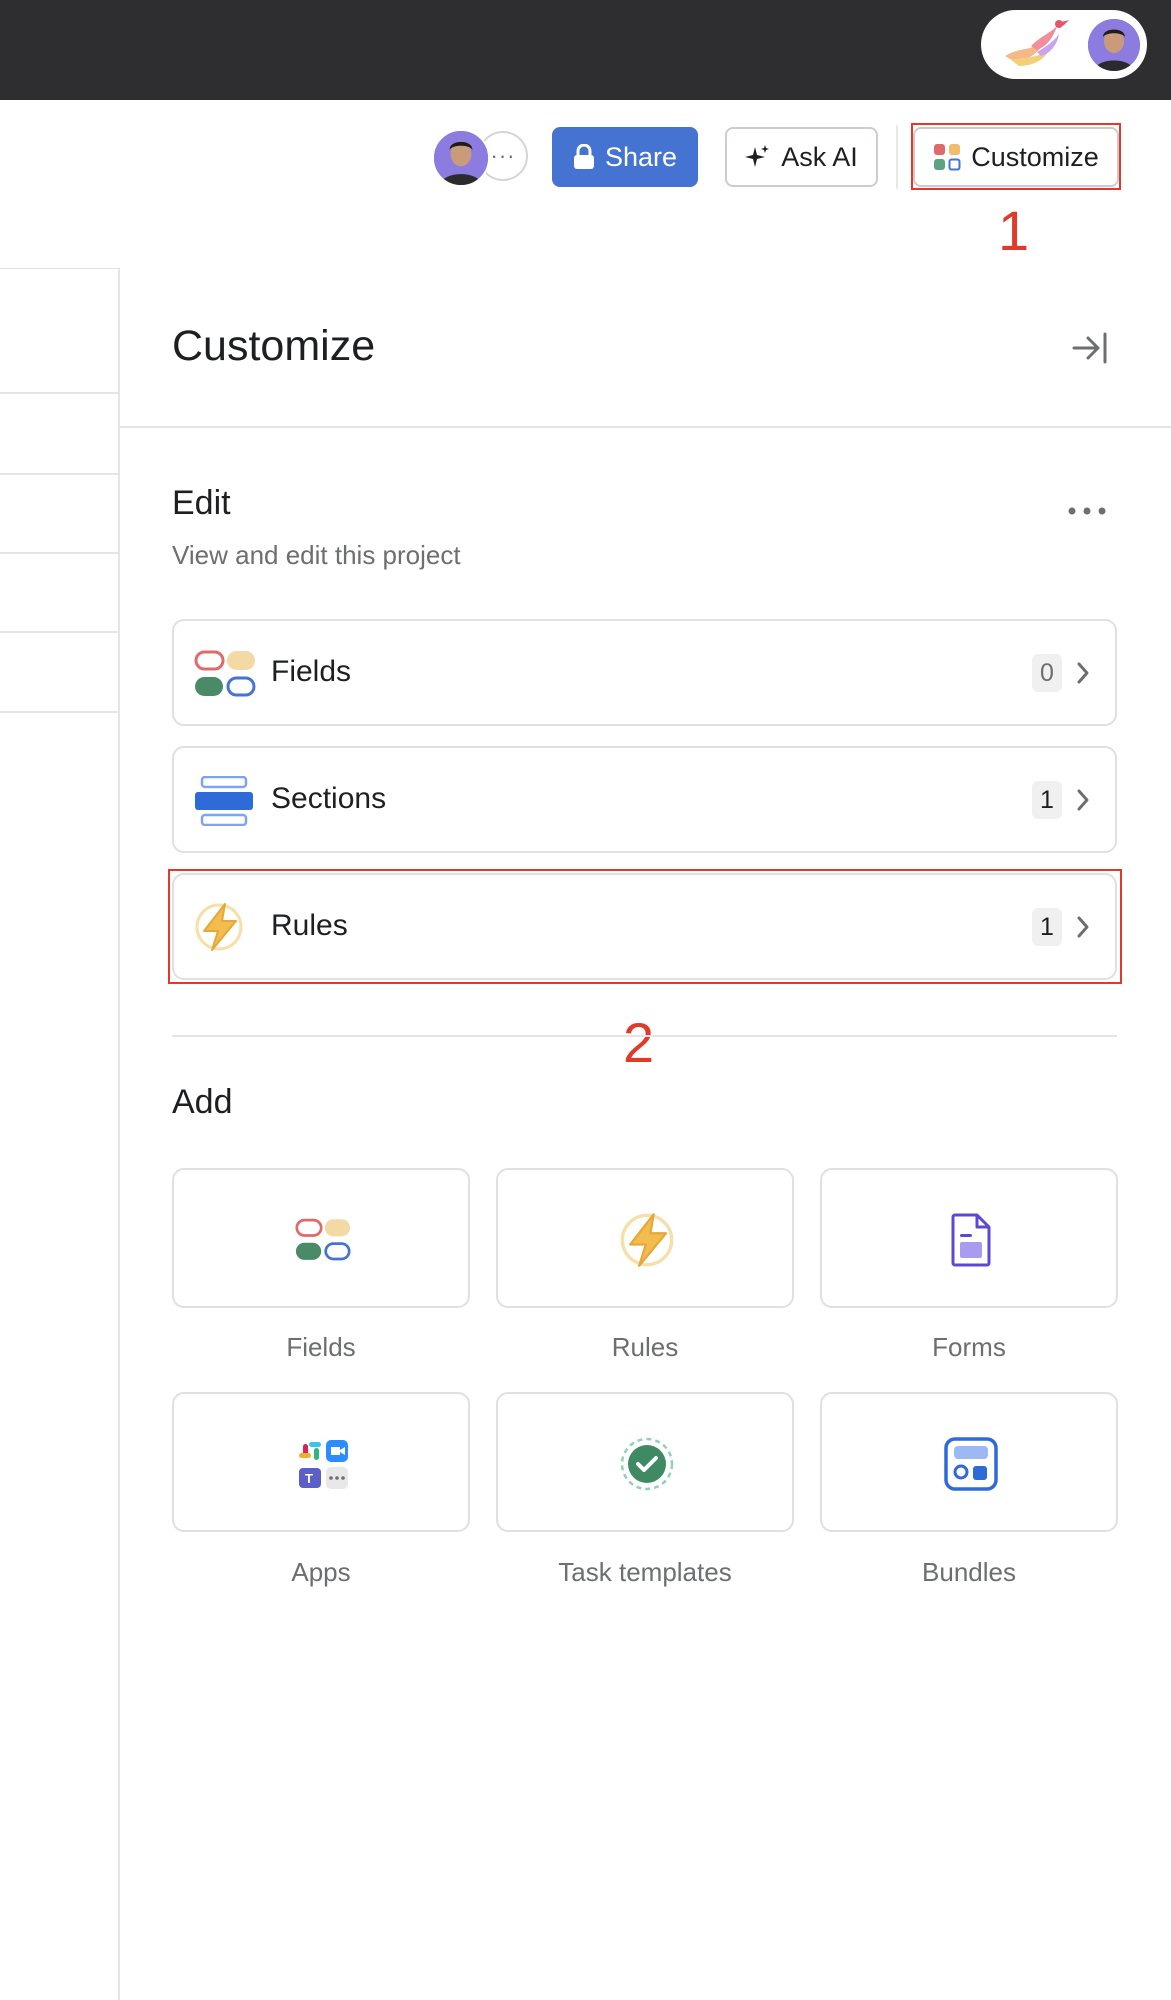 This screenshot has height=2000, width=1171. I want to click on share-label: Share, so click(641, 156).